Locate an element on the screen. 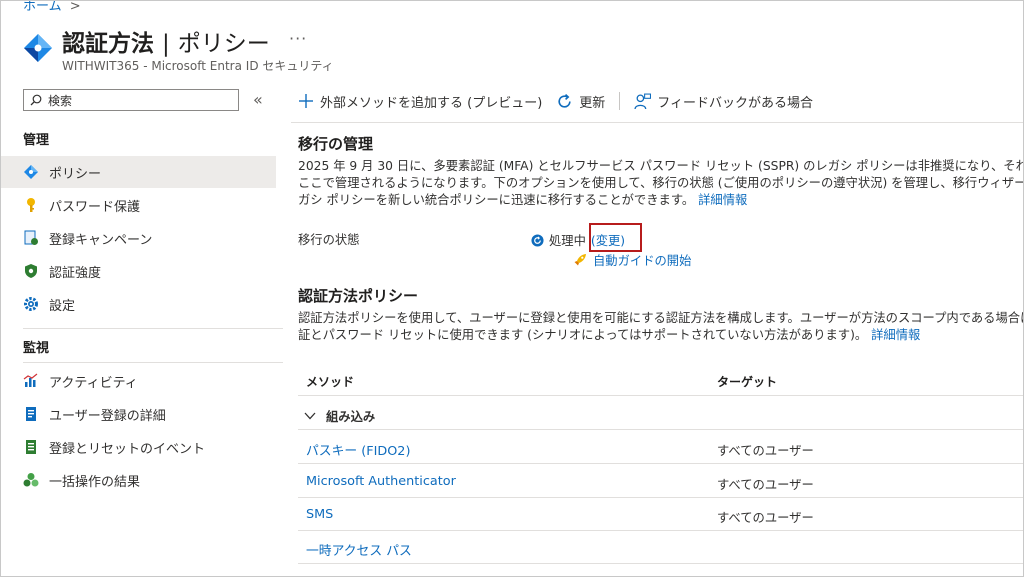  migration-learn-more-link: 詳細情報 is located at coordinates (722, 200).